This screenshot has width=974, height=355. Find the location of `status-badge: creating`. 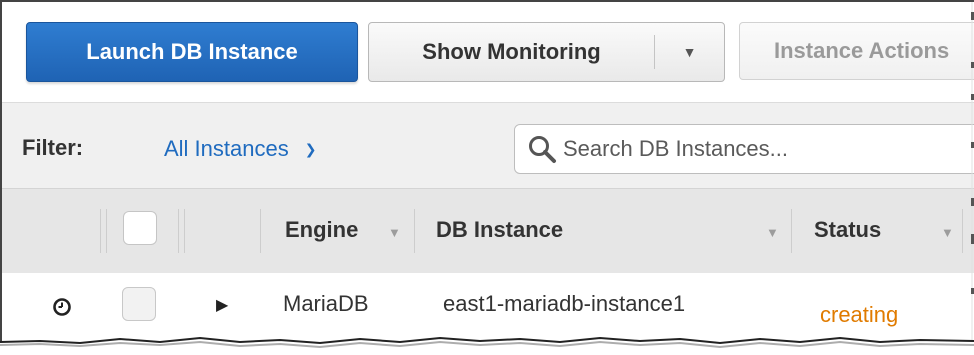

status-badge: creating is located at coordinates (859, 314).